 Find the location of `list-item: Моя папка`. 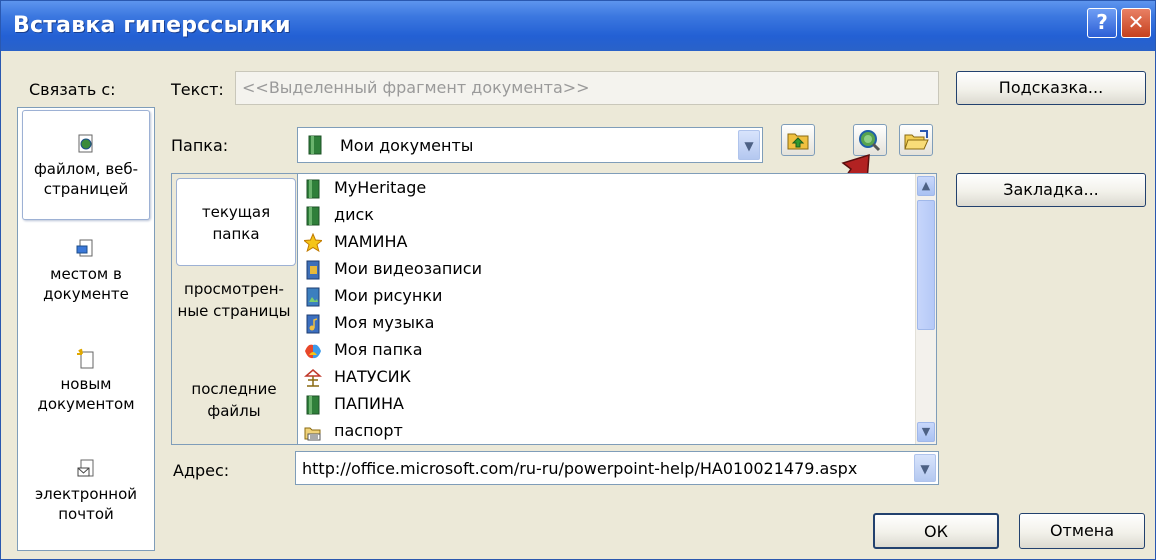

list-item: Моя папка is located at coordinates (363, 349).